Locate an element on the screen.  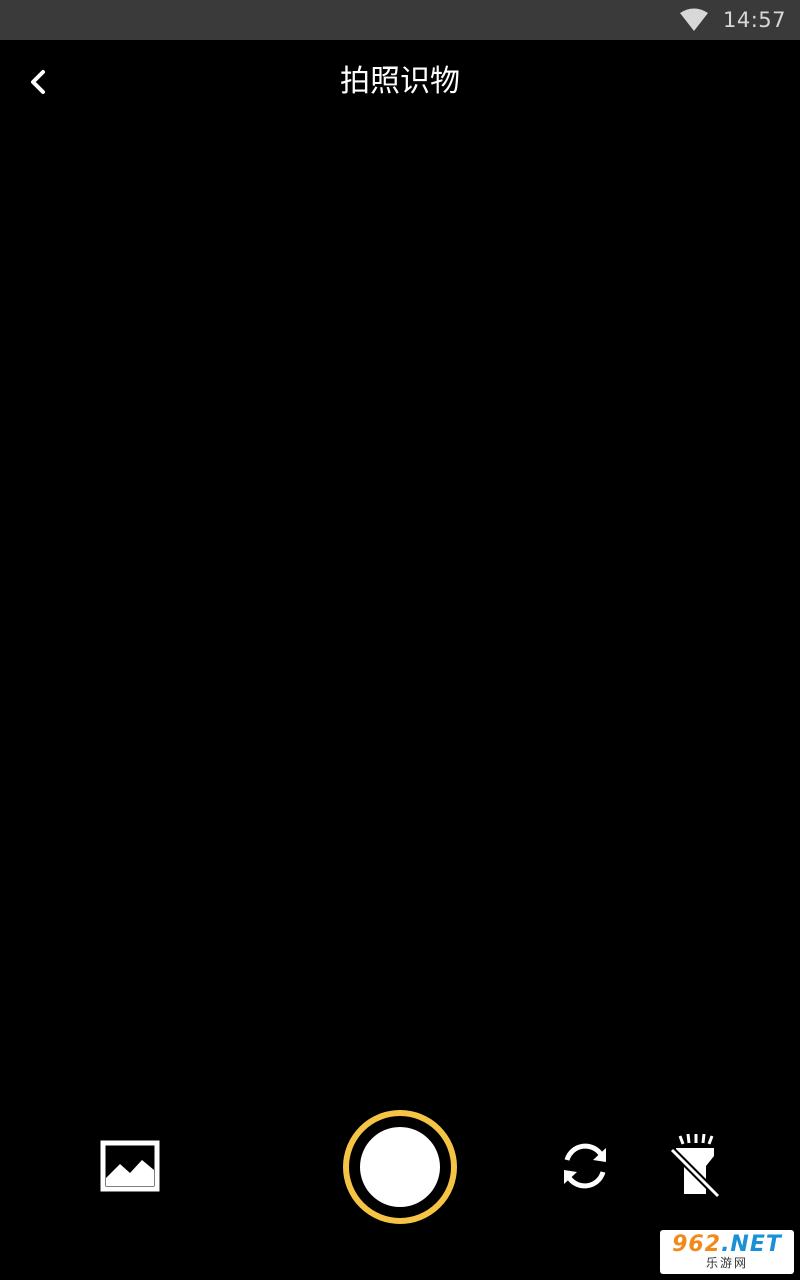
image-icon is located at coordinates (130, 1166).